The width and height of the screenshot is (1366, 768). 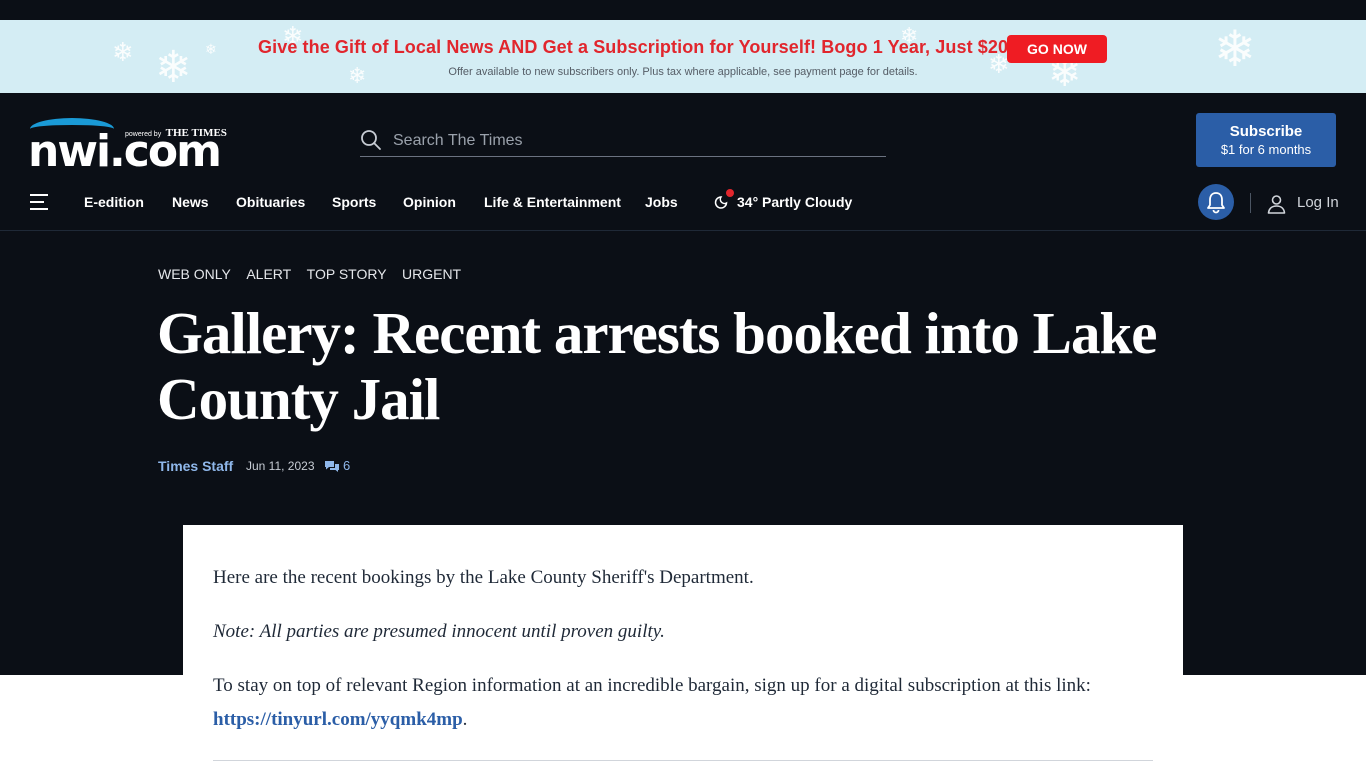 What do you see at coordinates (429, 202) in the screenshot?
I see `nav-item-opinion: Opinion` at bounding box center [429, 202].